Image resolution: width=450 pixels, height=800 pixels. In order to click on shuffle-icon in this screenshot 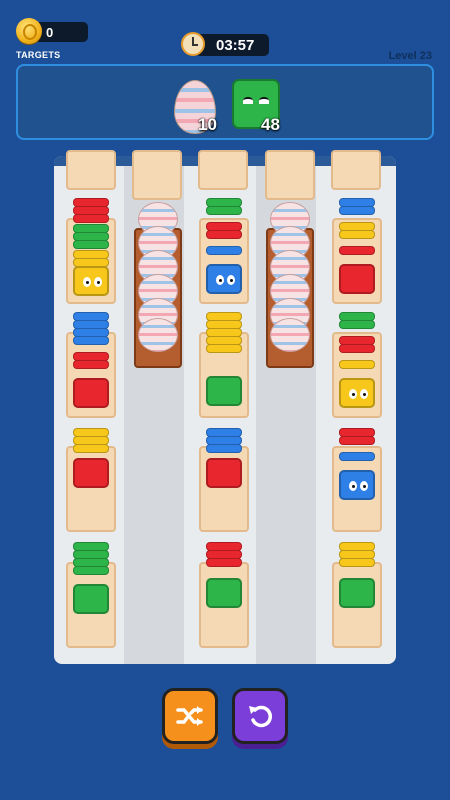, I will do `click(189, 716)`.